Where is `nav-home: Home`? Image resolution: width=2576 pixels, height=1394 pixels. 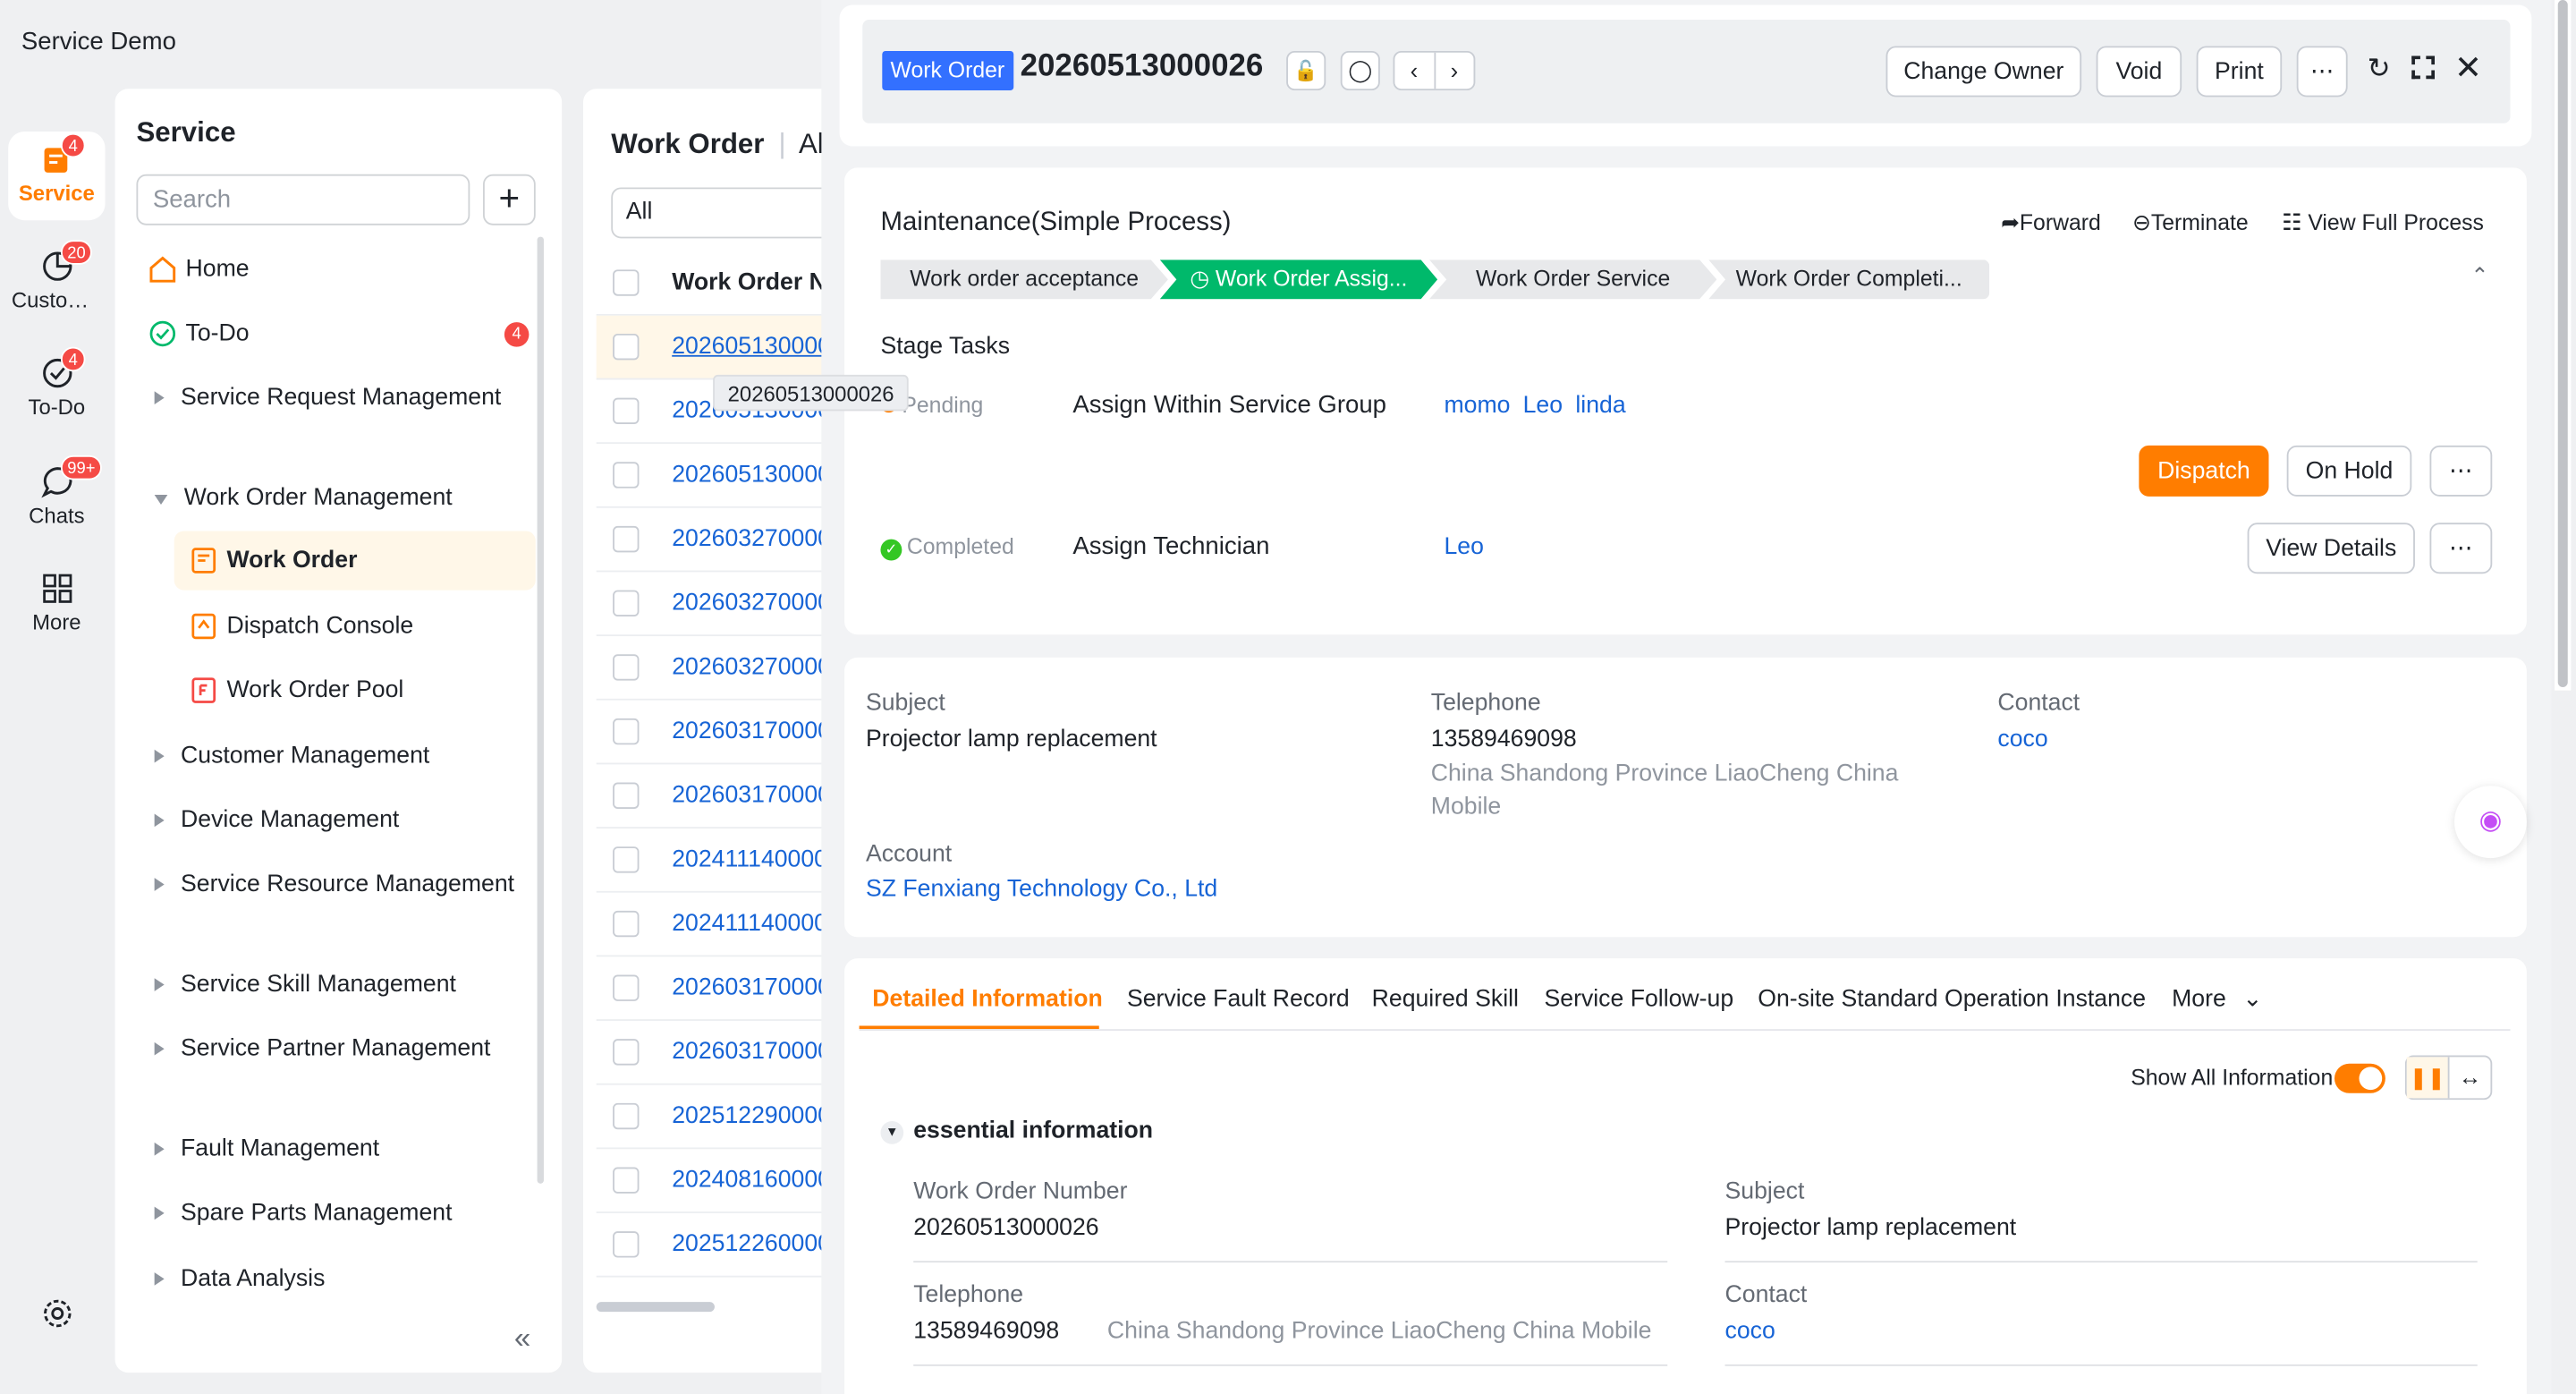
nav-home: Home is located at coordinates (342, 269).